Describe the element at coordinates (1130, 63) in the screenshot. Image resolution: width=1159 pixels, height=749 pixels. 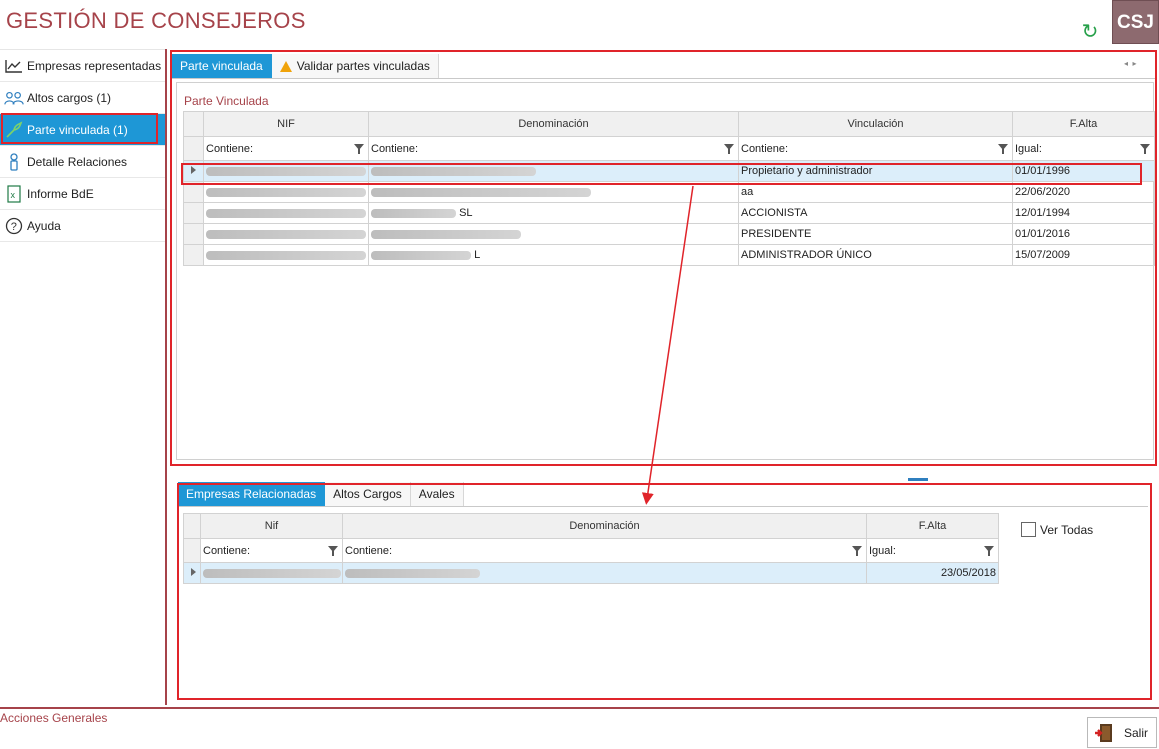
I see `tab-scroll-arrows: ◂ ▸` at that location.